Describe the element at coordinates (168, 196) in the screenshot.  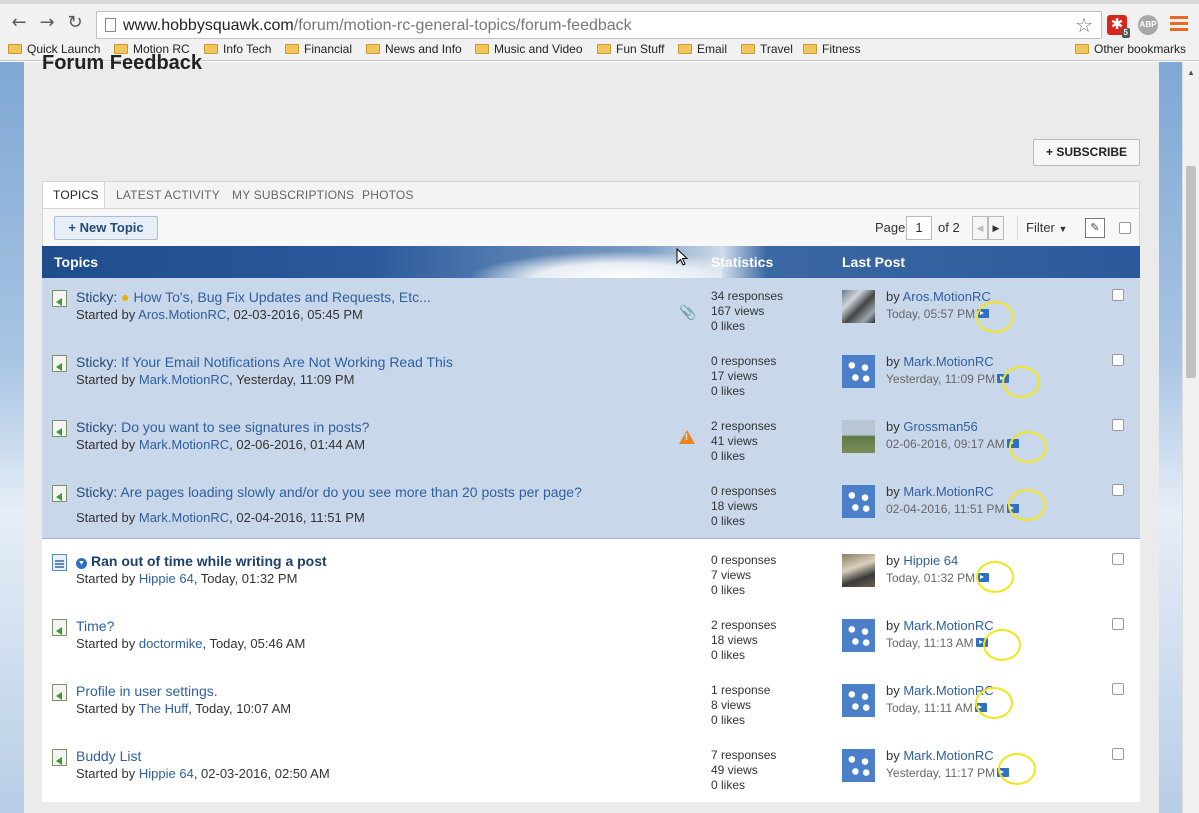
I see `tab-latest-activity: LATEST ACTIVITY` at that location.